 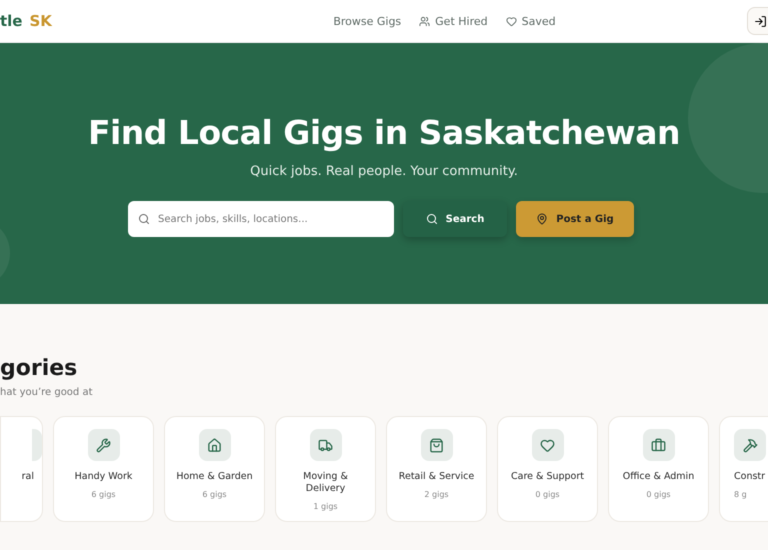 I want to click on gig-count: 8 g, so click(x=740, y=494).